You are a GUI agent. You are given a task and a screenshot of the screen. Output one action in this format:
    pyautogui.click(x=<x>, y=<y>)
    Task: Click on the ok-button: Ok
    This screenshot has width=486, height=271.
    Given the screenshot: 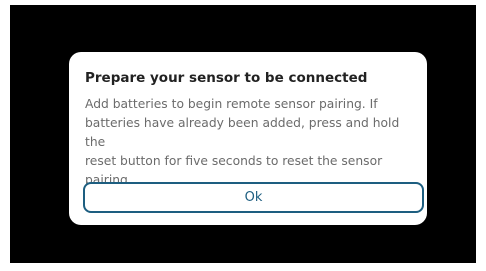 What is the action you would take?
    pyautogui.click(x=253, y=197)
    